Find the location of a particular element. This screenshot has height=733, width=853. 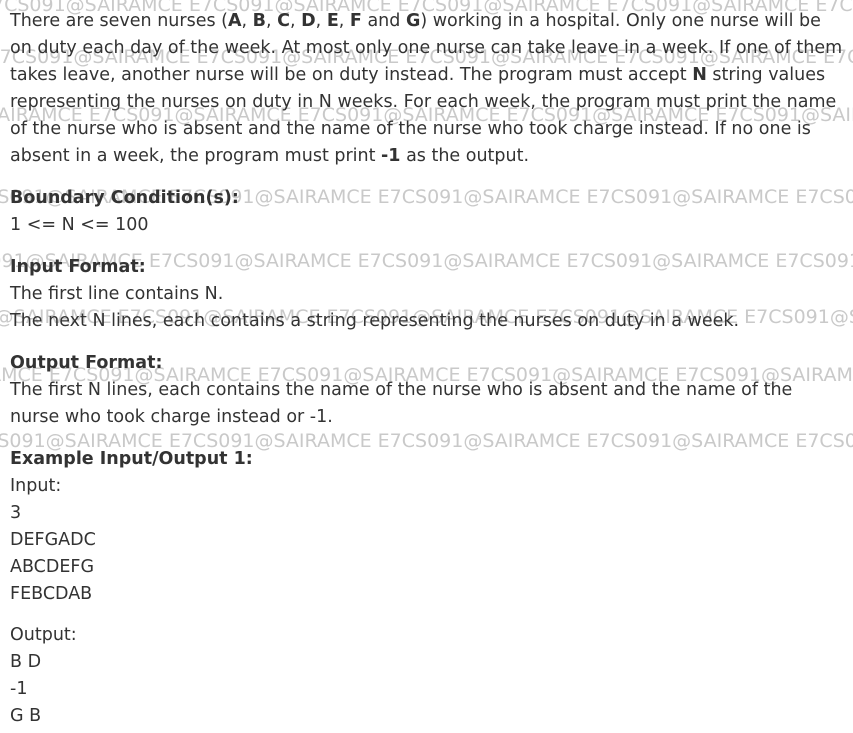

example-input-line: ABCDEFG is located at coordinates (52, 567).